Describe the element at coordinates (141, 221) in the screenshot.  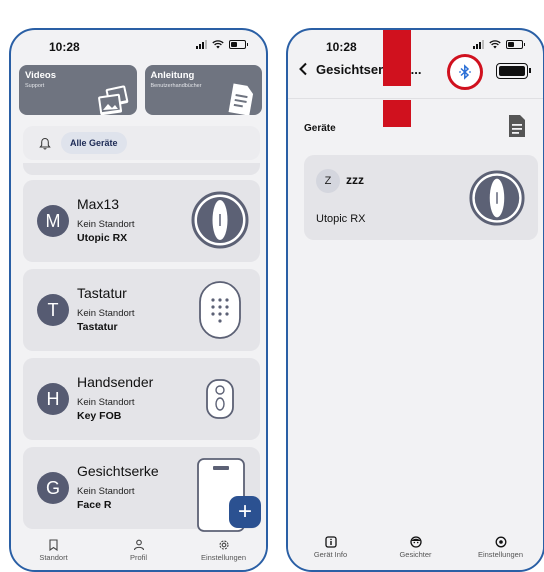
I see `device-card-max13: M Max13 Kein Standort Utopic RX` at that location.